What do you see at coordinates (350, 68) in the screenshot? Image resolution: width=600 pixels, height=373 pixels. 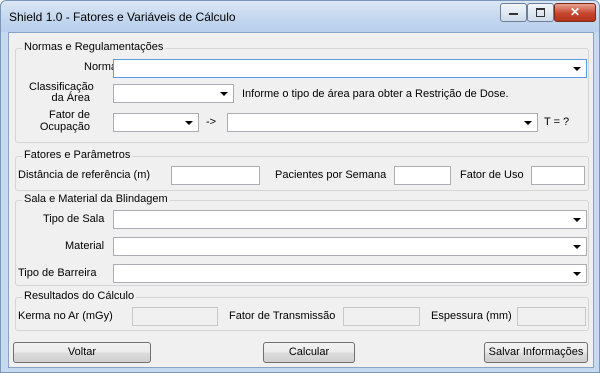 I see `norma-select` at bounding box center [350, 68].